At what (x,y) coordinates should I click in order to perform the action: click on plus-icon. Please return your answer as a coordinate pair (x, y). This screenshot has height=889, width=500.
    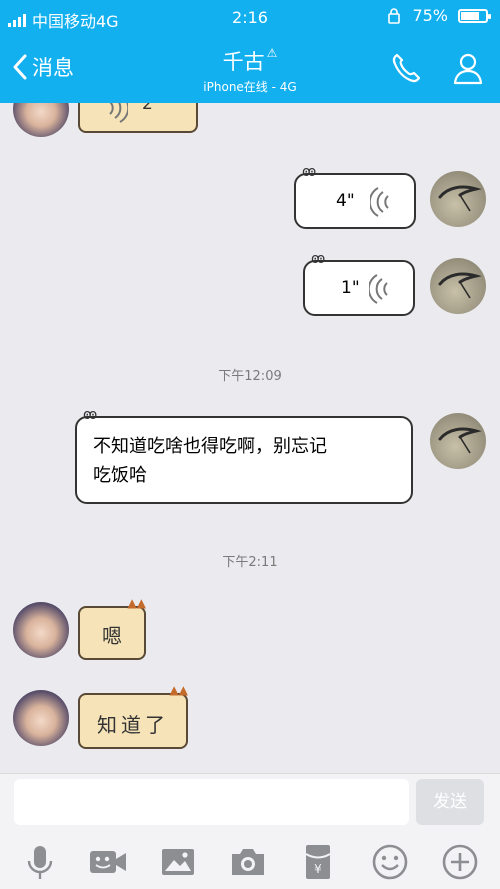
    Looking at the image, I should click on (460, 862).